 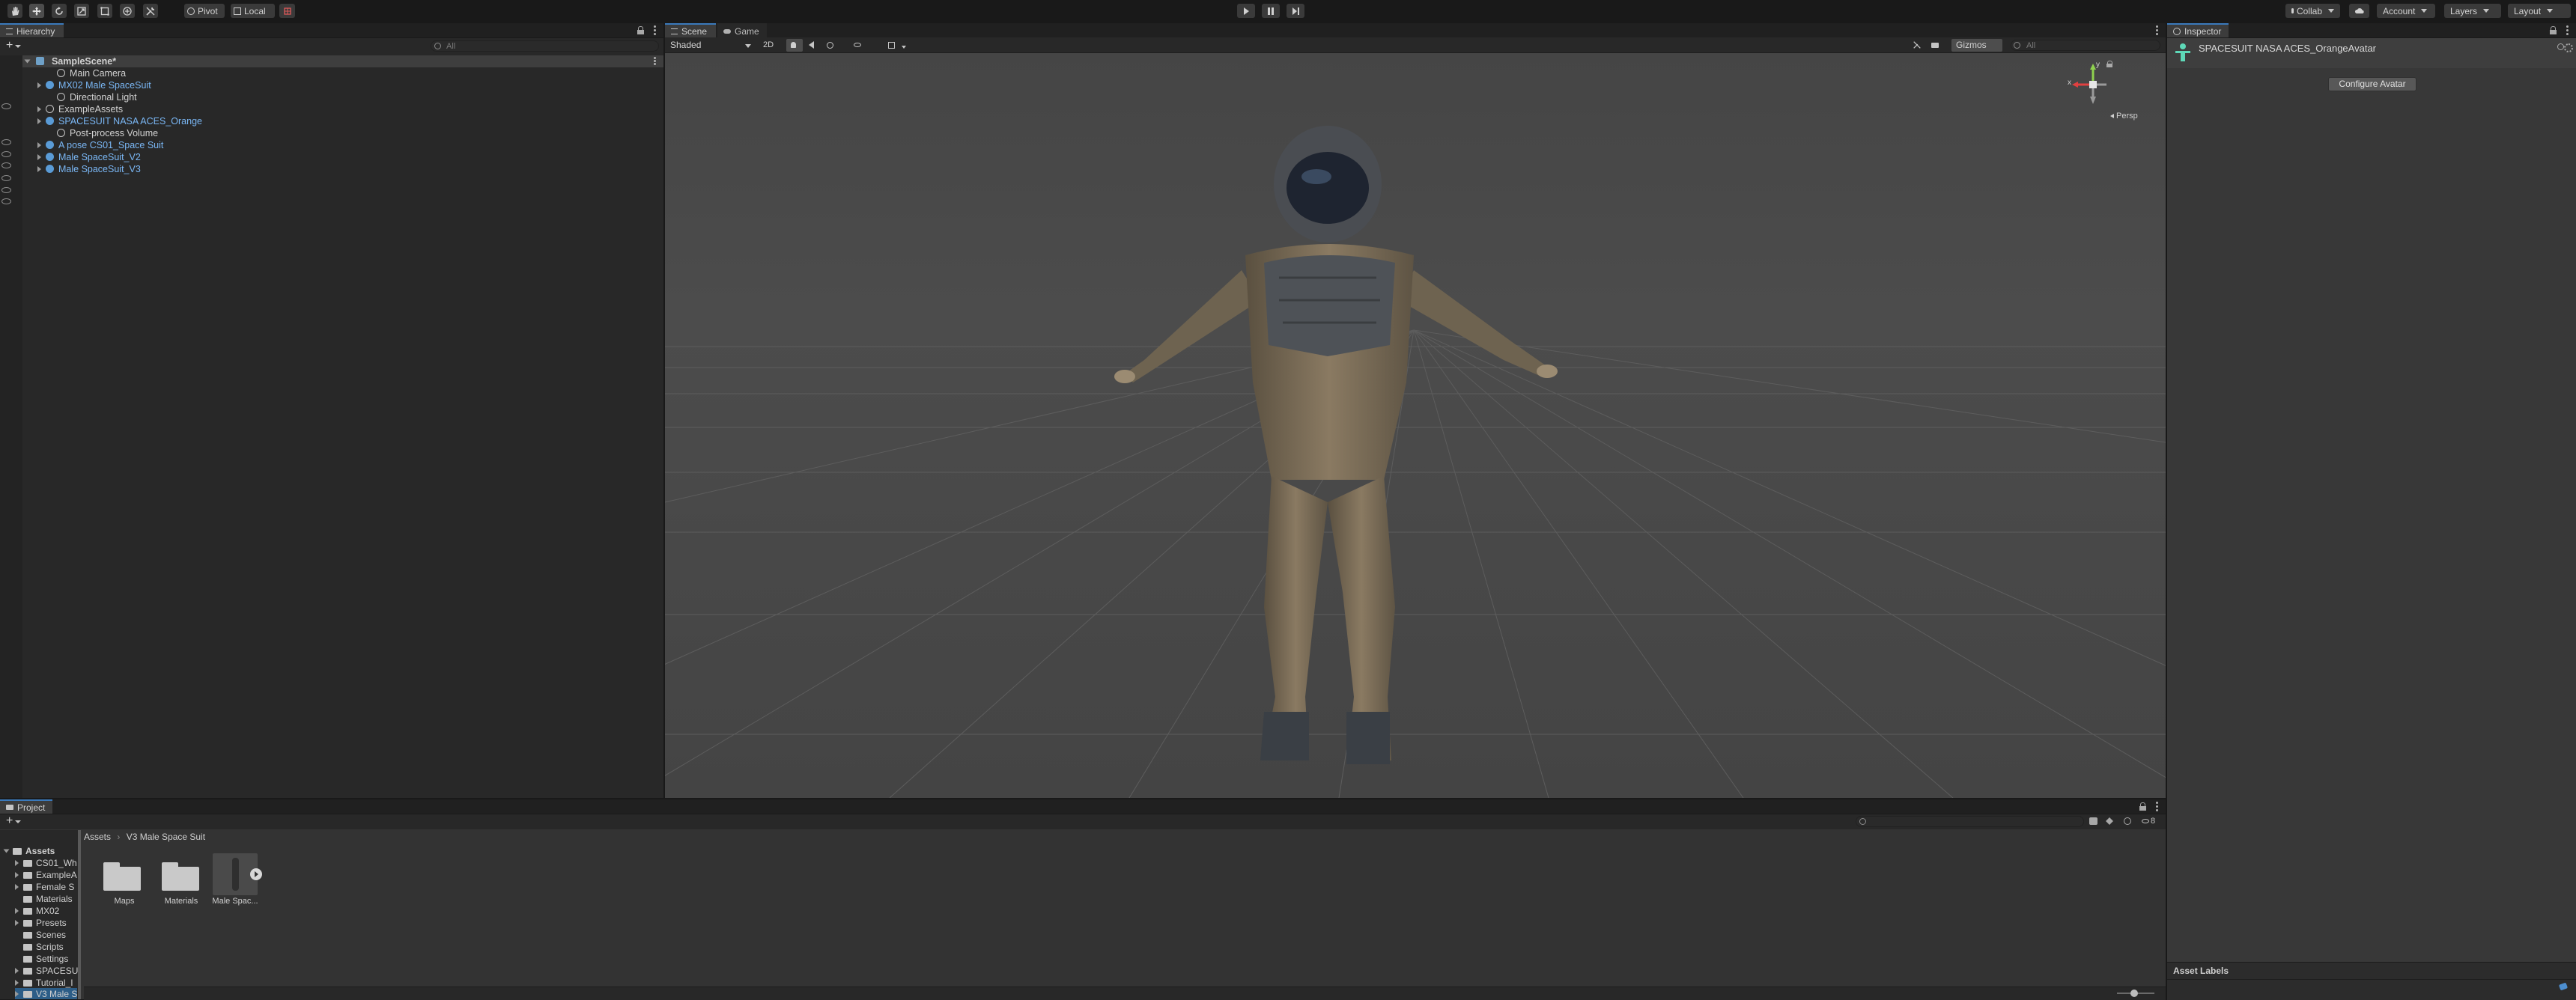 What do you see at coordinates (545, 46) in the screenshot?
I see `hierarchy-search-input: All` at bounding box center [545, 46].